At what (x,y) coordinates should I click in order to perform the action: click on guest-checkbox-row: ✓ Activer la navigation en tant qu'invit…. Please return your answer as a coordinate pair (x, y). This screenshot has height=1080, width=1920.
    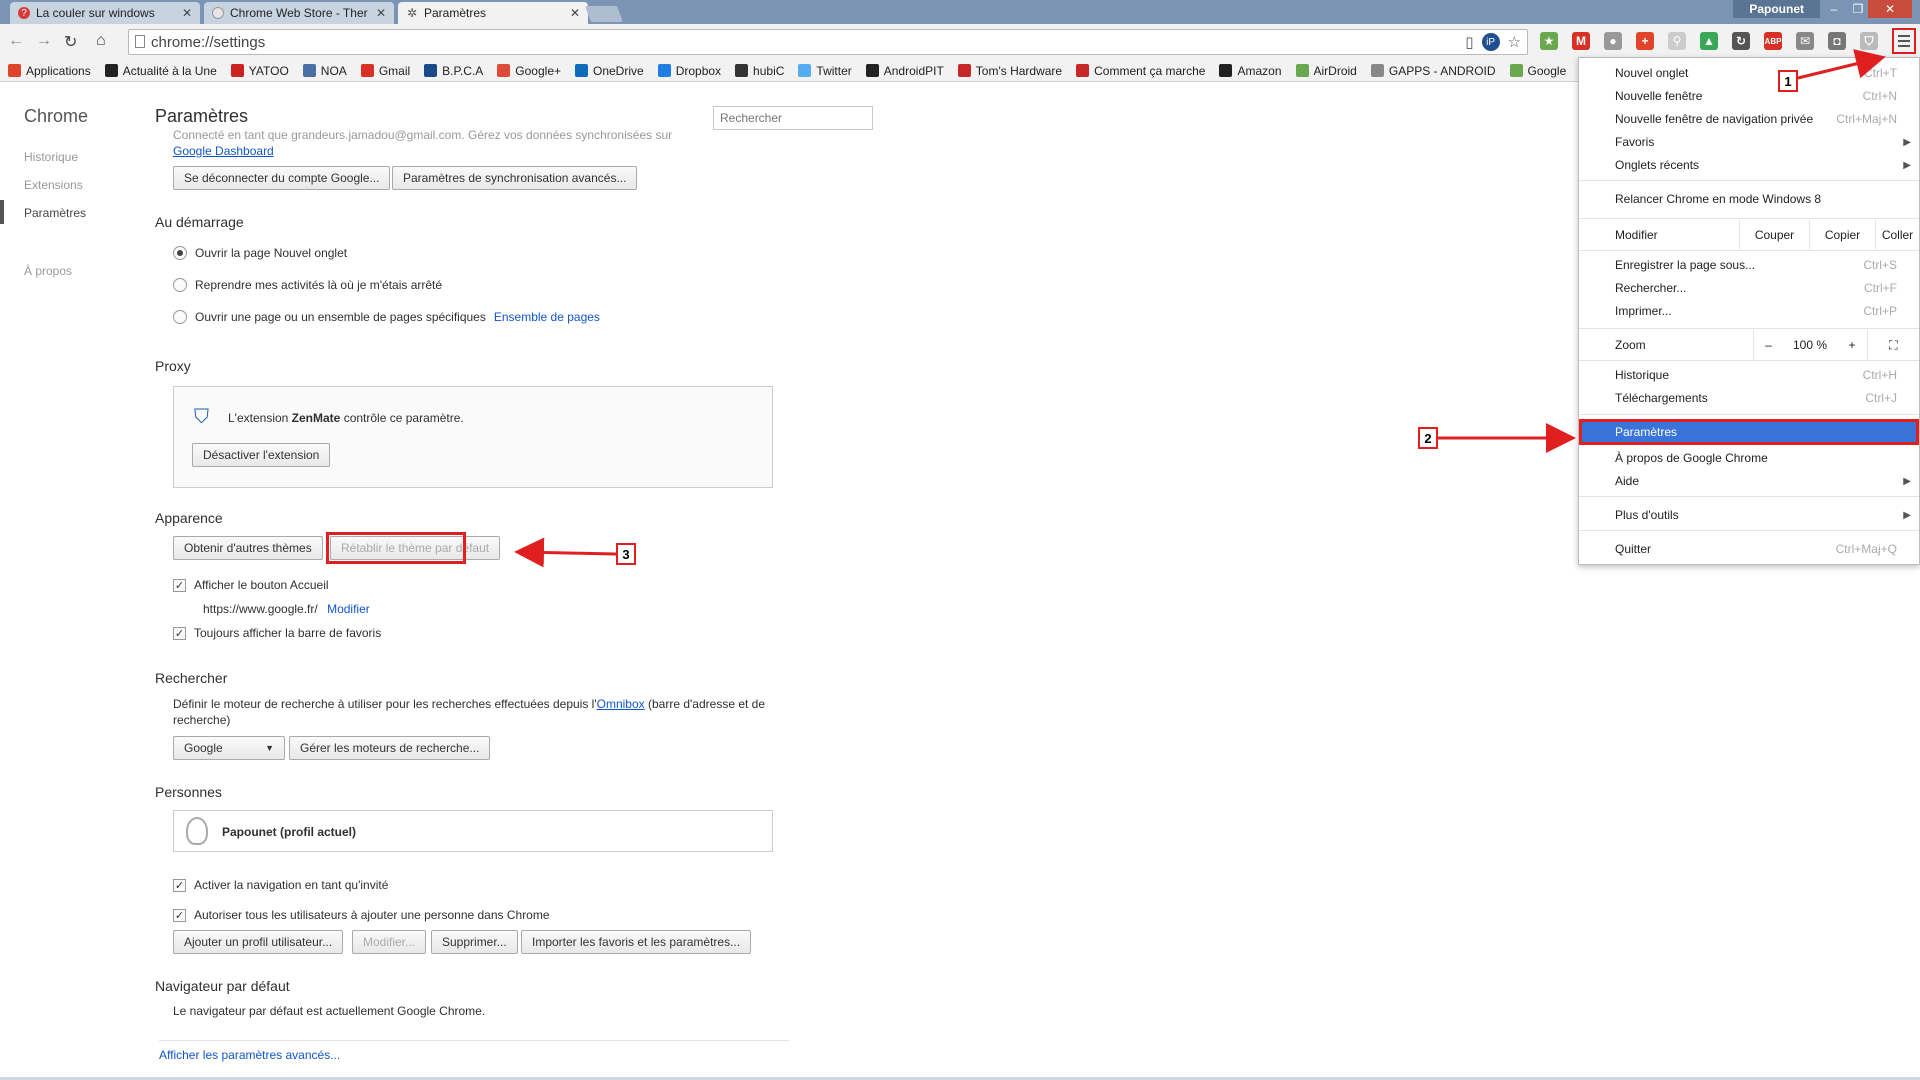
    Looking at the image, I should click on (280, 885).